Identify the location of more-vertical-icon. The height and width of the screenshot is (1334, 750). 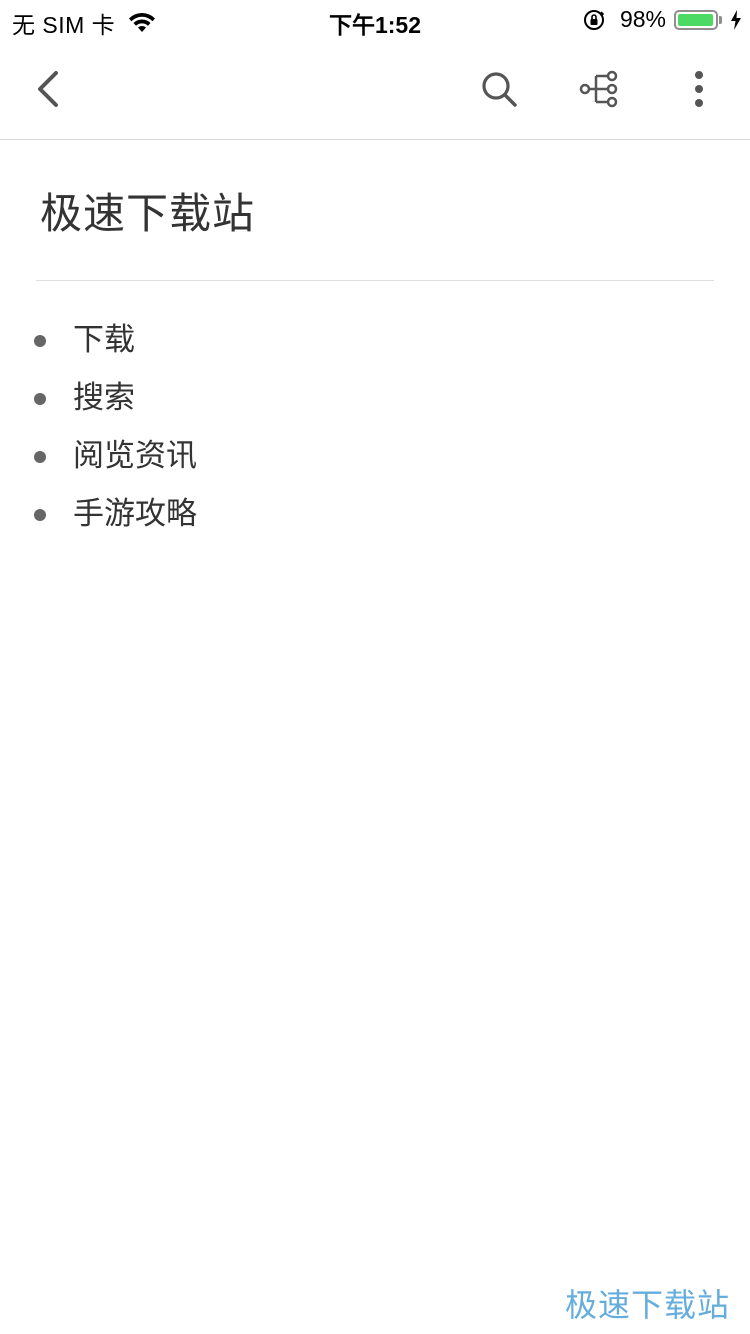
(699, 89).